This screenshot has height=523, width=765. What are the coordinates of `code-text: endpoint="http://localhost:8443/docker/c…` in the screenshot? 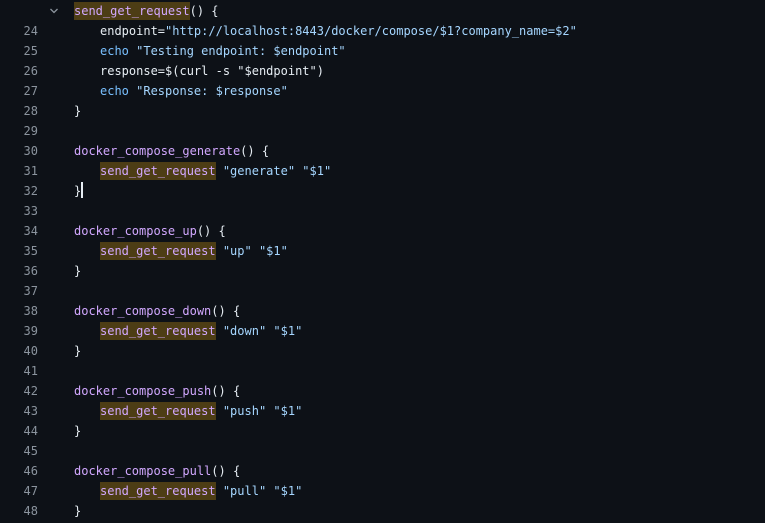 It's located at (338, 31).